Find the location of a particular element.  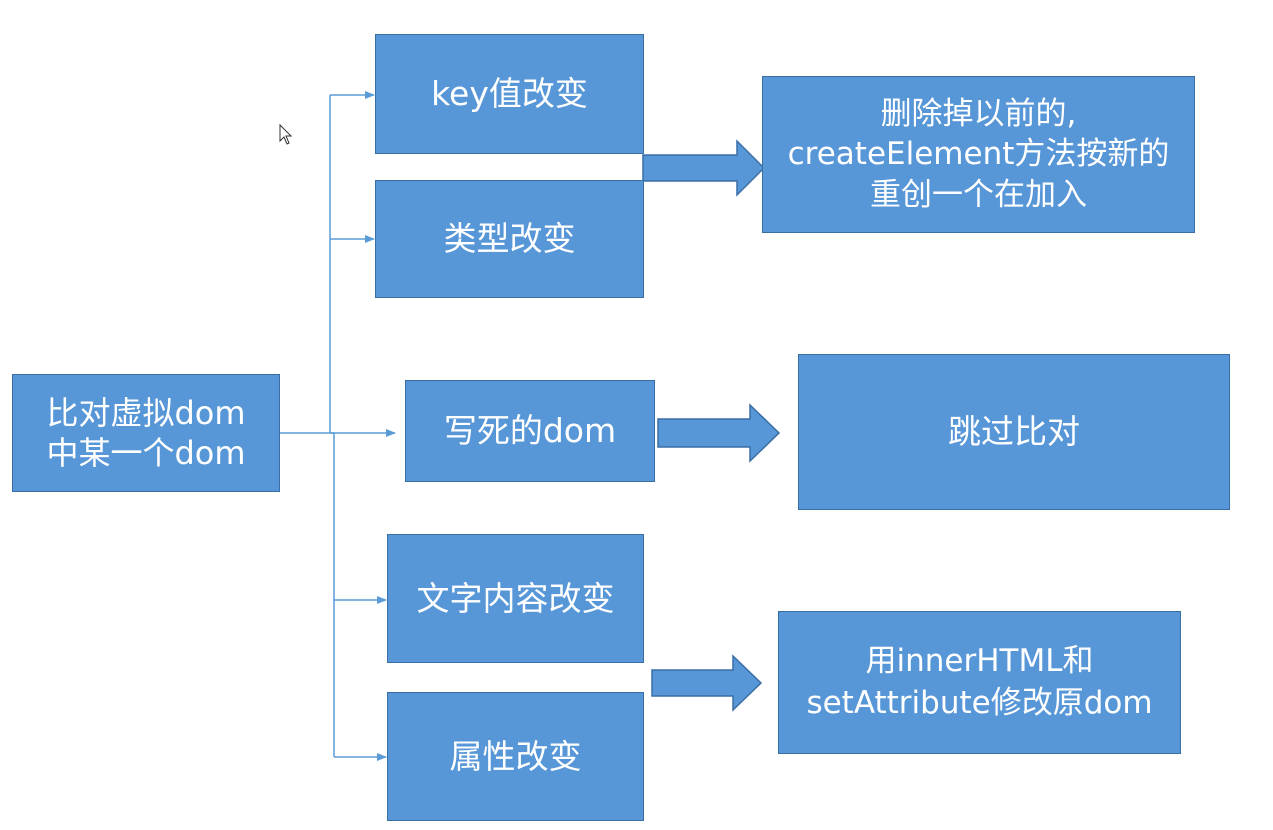

modify-node: 用innerHTML和 setAttribute修改原dom is located at coordinates (979, 682).